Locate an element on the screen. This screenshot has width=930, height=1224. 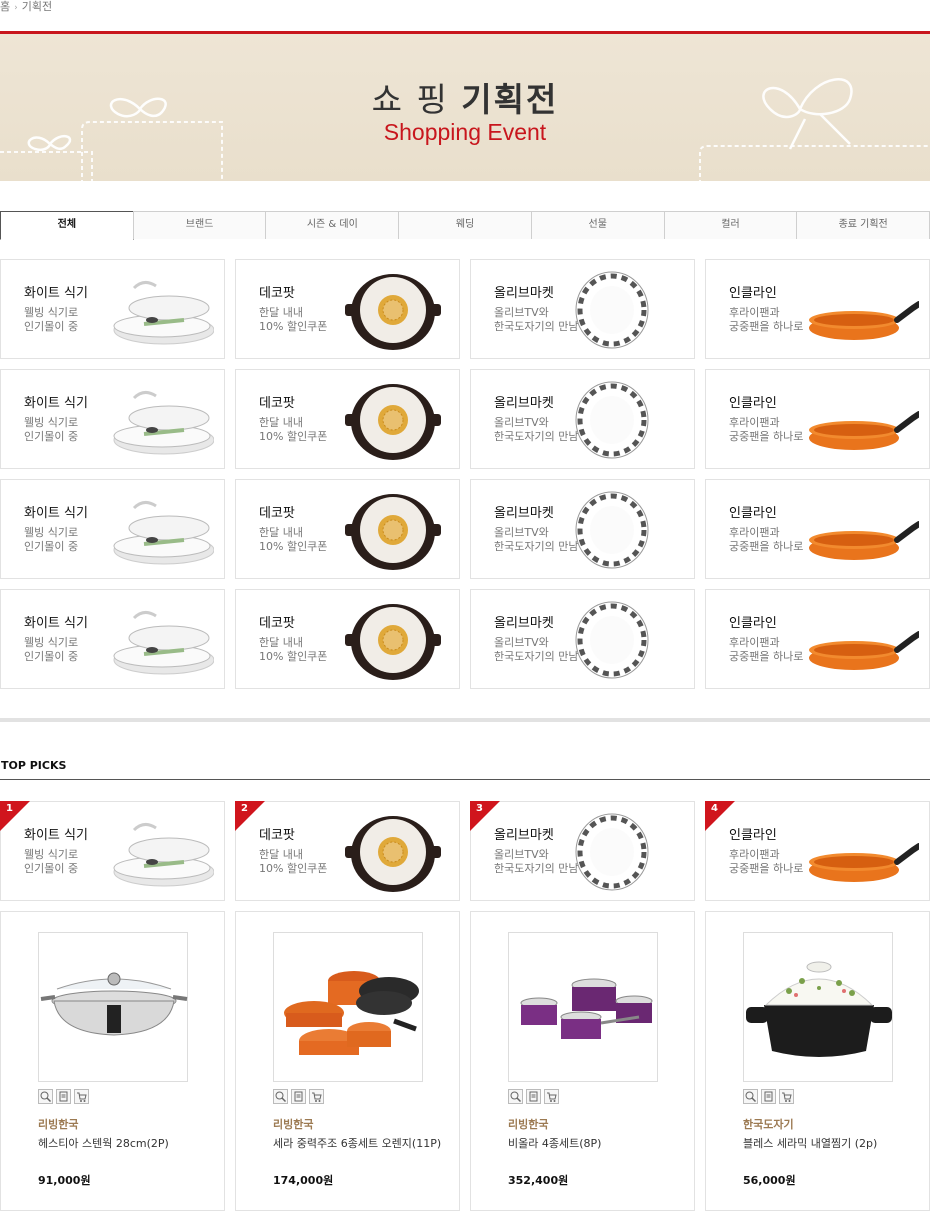
product-card: 한국도자기 블레스 세라믹 내열찜기 (2p) 56,000원 is located at coordinates (817, 1061).